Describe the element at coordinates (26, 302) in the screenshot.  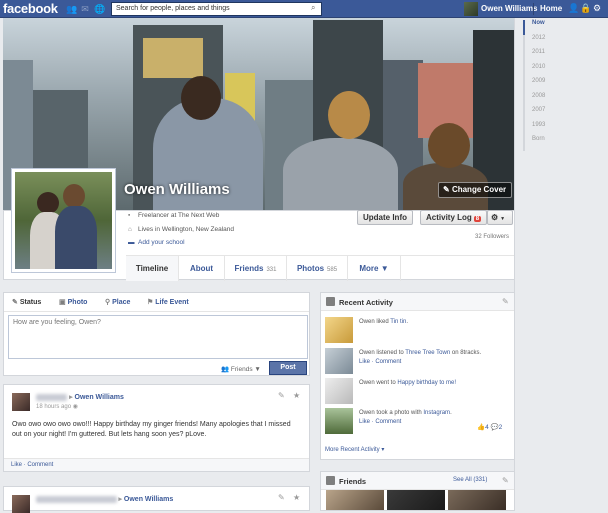
I see `composer-tab-status: ✎ Status` at that location.